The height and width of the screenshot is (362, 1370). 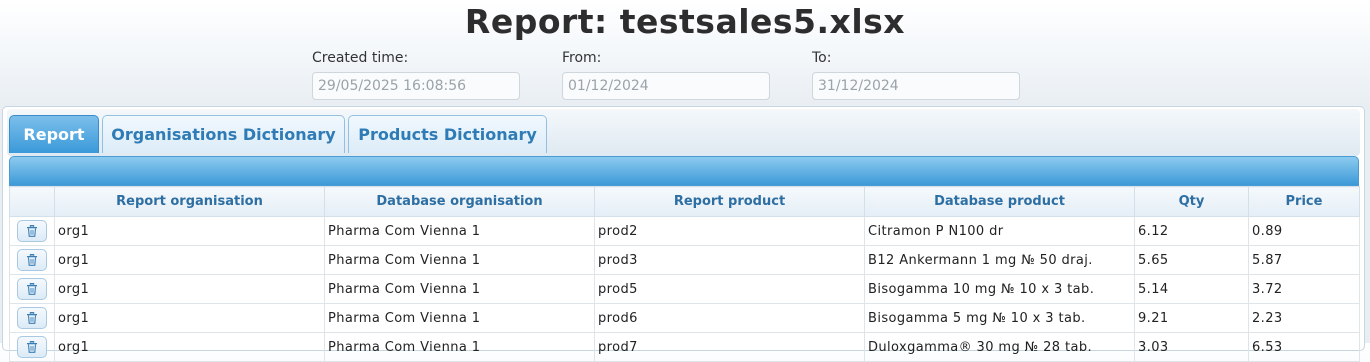 I want to click on page-title: Report: testsales5.xlsx, so click(x=685, y=21).